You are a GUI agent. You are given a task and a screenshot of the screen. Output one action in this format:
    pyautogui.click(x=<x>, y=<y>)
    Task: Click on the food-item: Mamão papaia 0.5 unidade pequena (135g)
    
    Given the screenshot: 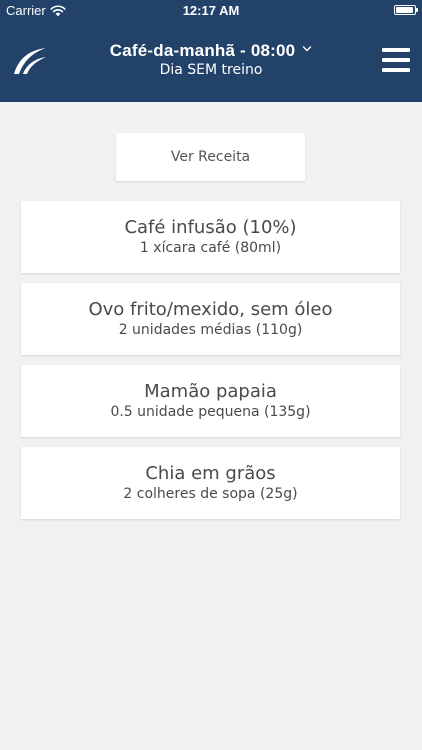 What is the action you would take?
    pyautogui.click(x=210, y=401)
    